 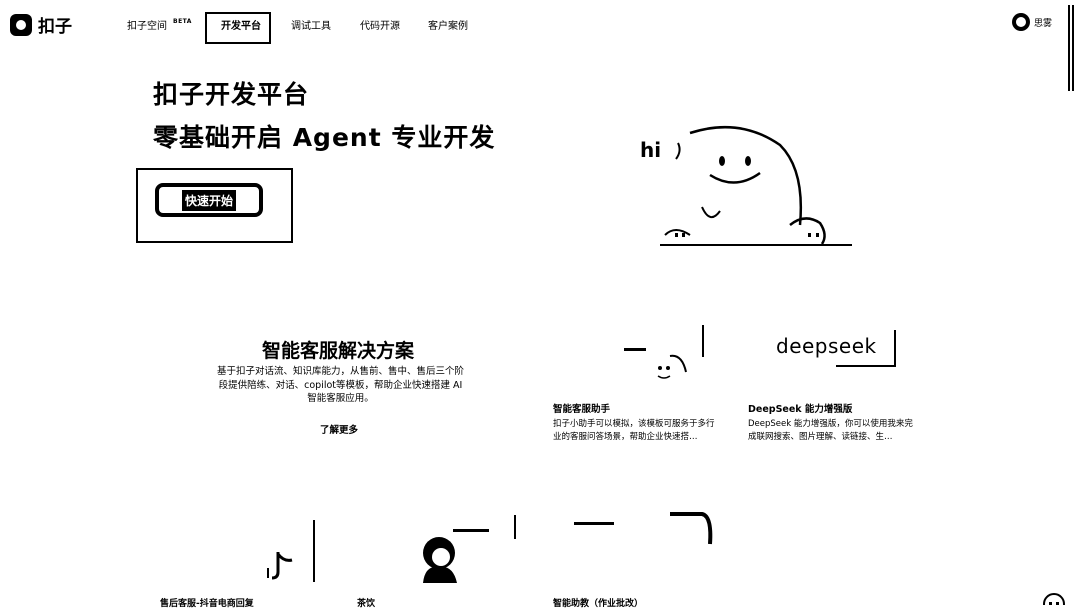 I want to click on brand-logo: 扣子, so click(x=41, y=24).